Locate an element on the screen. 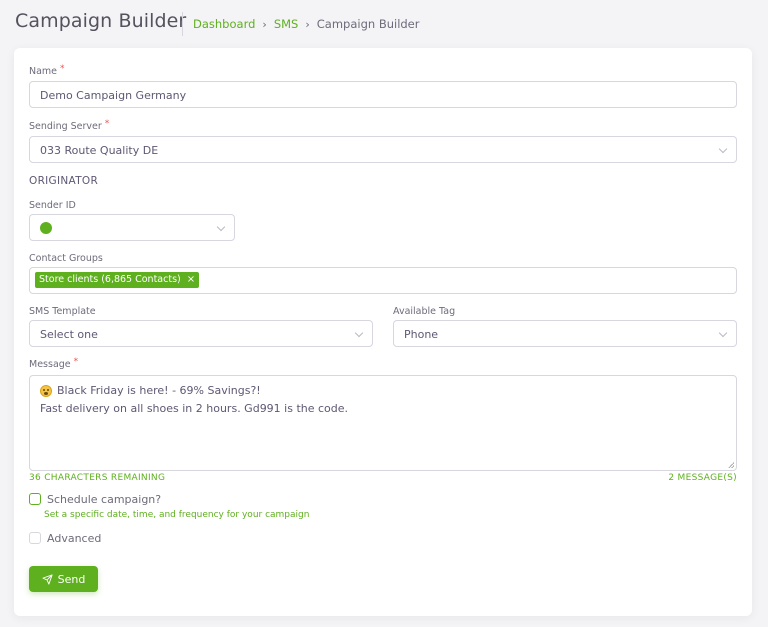 The image size is (768, 627). breadcrumb-dashboard: Dashboard is located at coordinates (224, 24).